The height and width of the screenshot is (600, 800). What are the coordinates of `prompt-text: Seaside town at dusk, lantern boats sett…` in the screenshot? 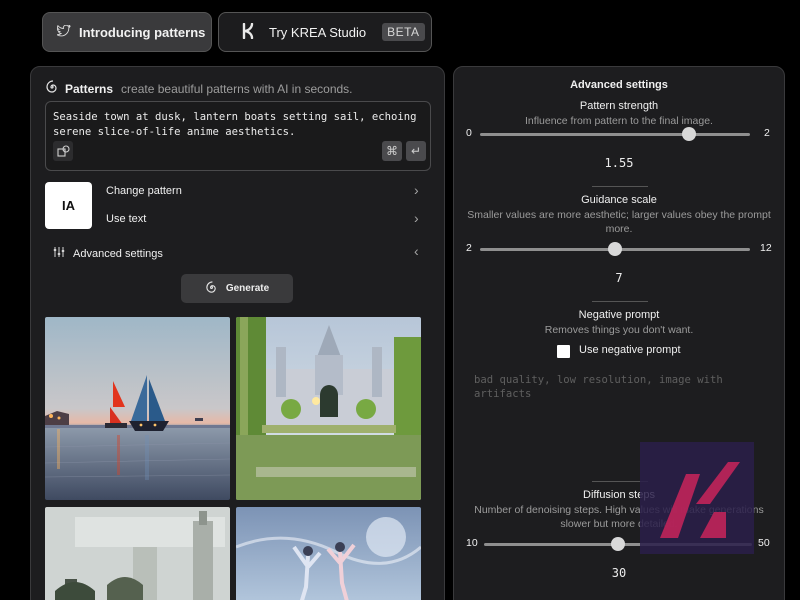 It's located at (238, 125).